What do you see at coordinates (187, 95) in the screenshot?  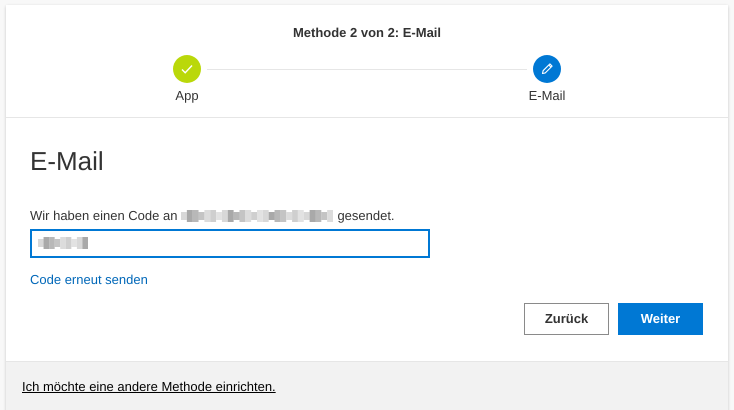 I see `step-label: App` at bounding box center [187, 95].